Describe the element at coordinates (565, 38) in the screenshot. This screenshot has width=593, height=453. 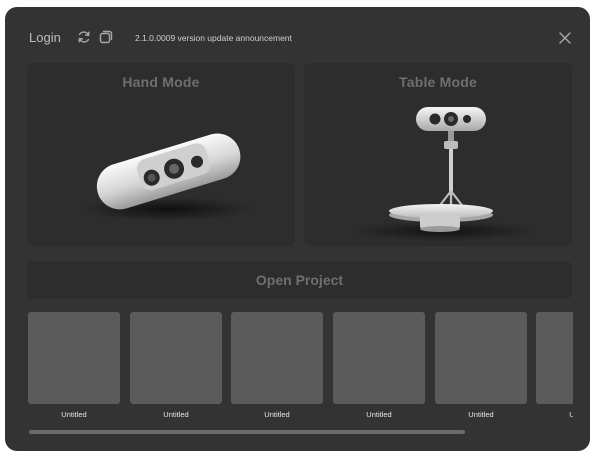
I see `close-icon` at that location.